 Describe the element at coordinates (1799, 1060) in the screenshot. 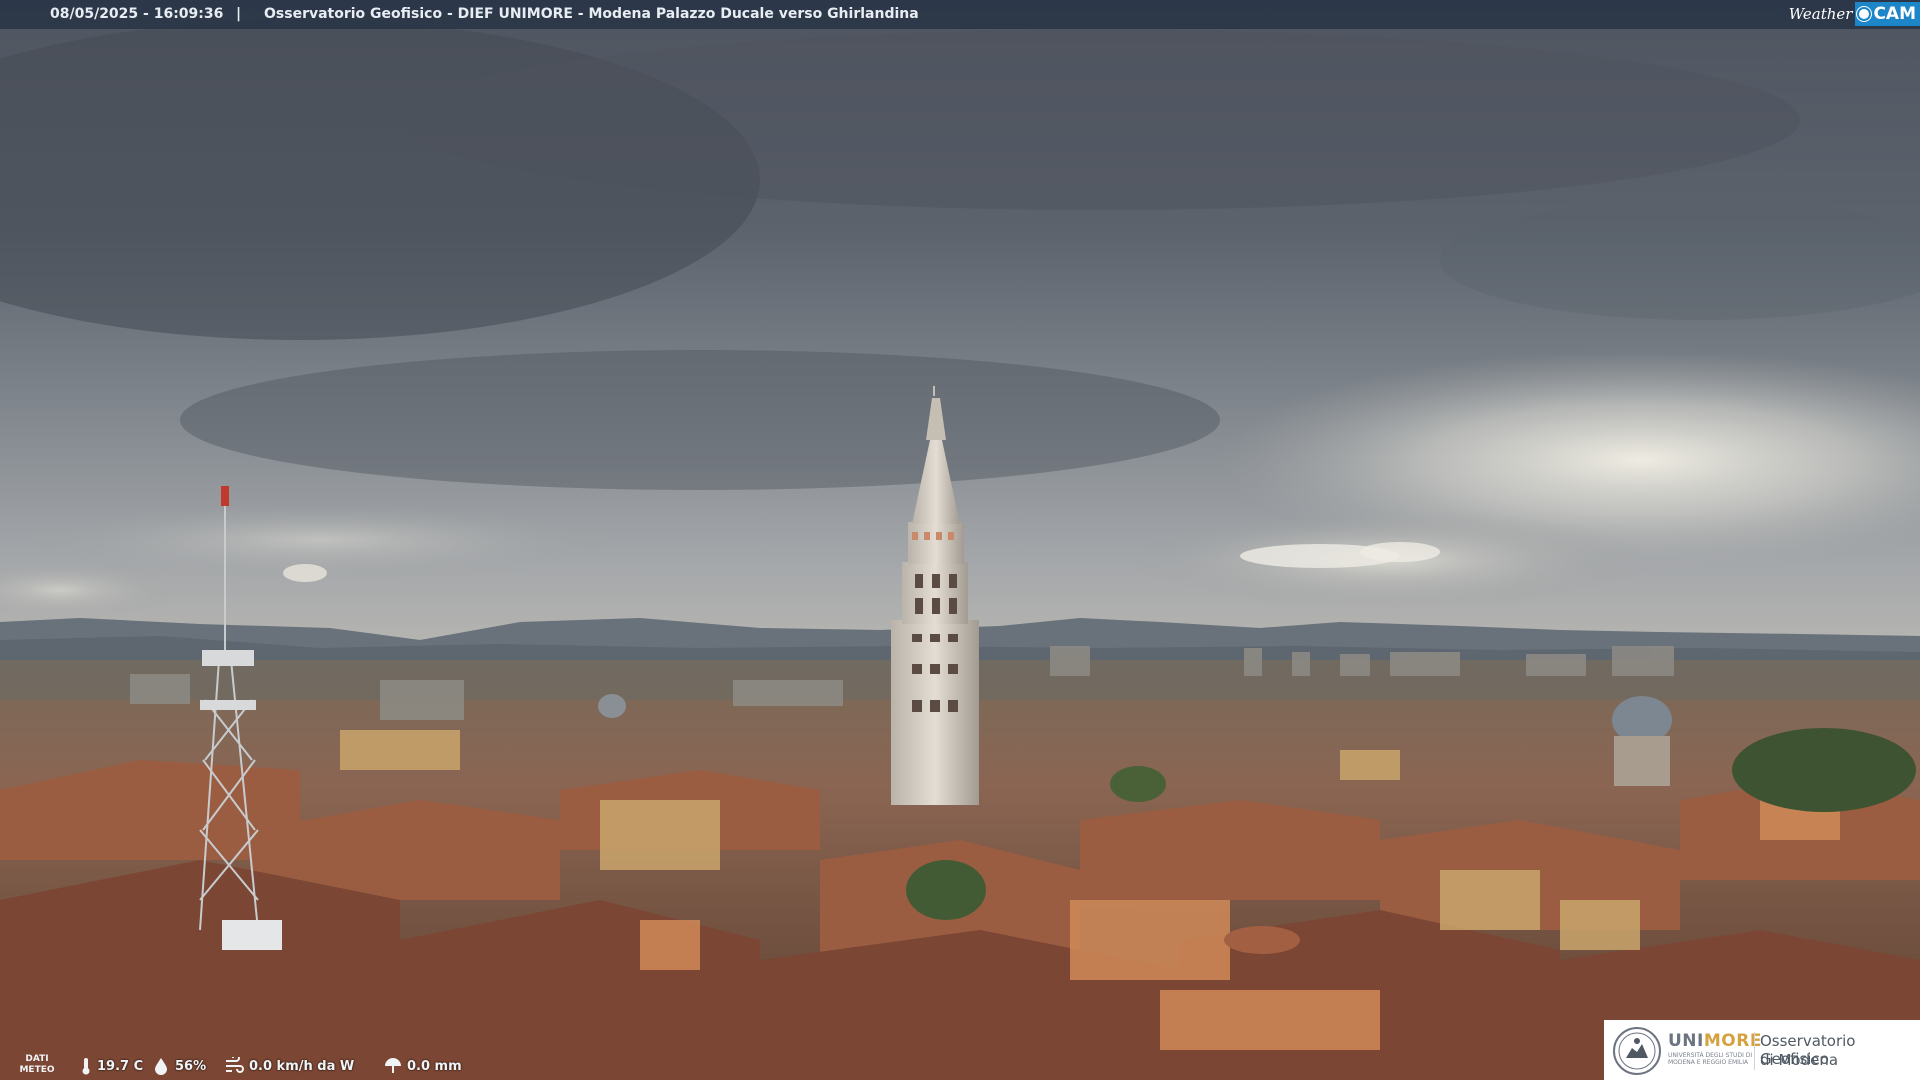

I see `observatory-name-line2: di Modena` at that location.